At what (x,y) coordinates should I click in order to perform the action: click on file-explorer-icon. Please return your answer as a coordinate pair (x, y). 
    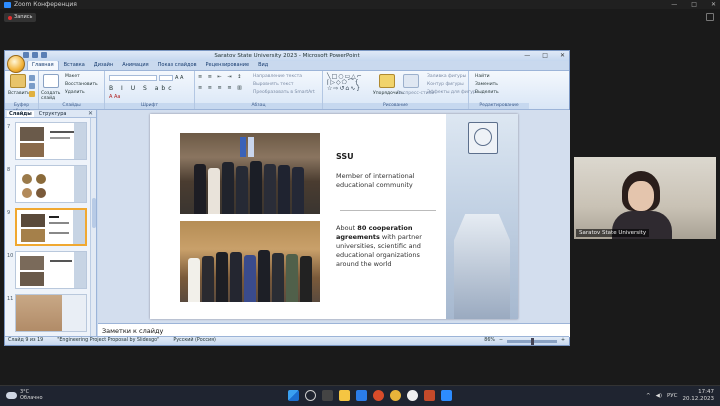
    Looking at the image, I should click on (344, 395).